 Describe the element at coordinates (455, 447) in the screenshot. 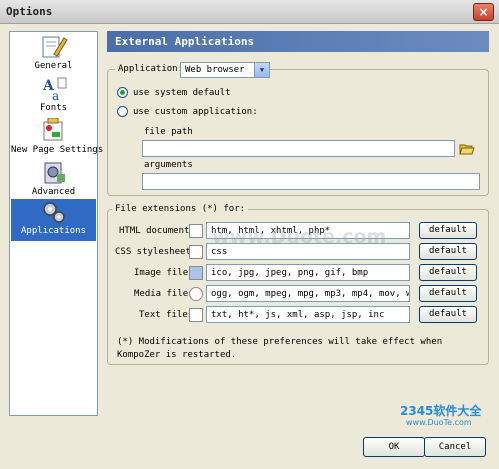

I see `cancel-button: Cancel` at that location.